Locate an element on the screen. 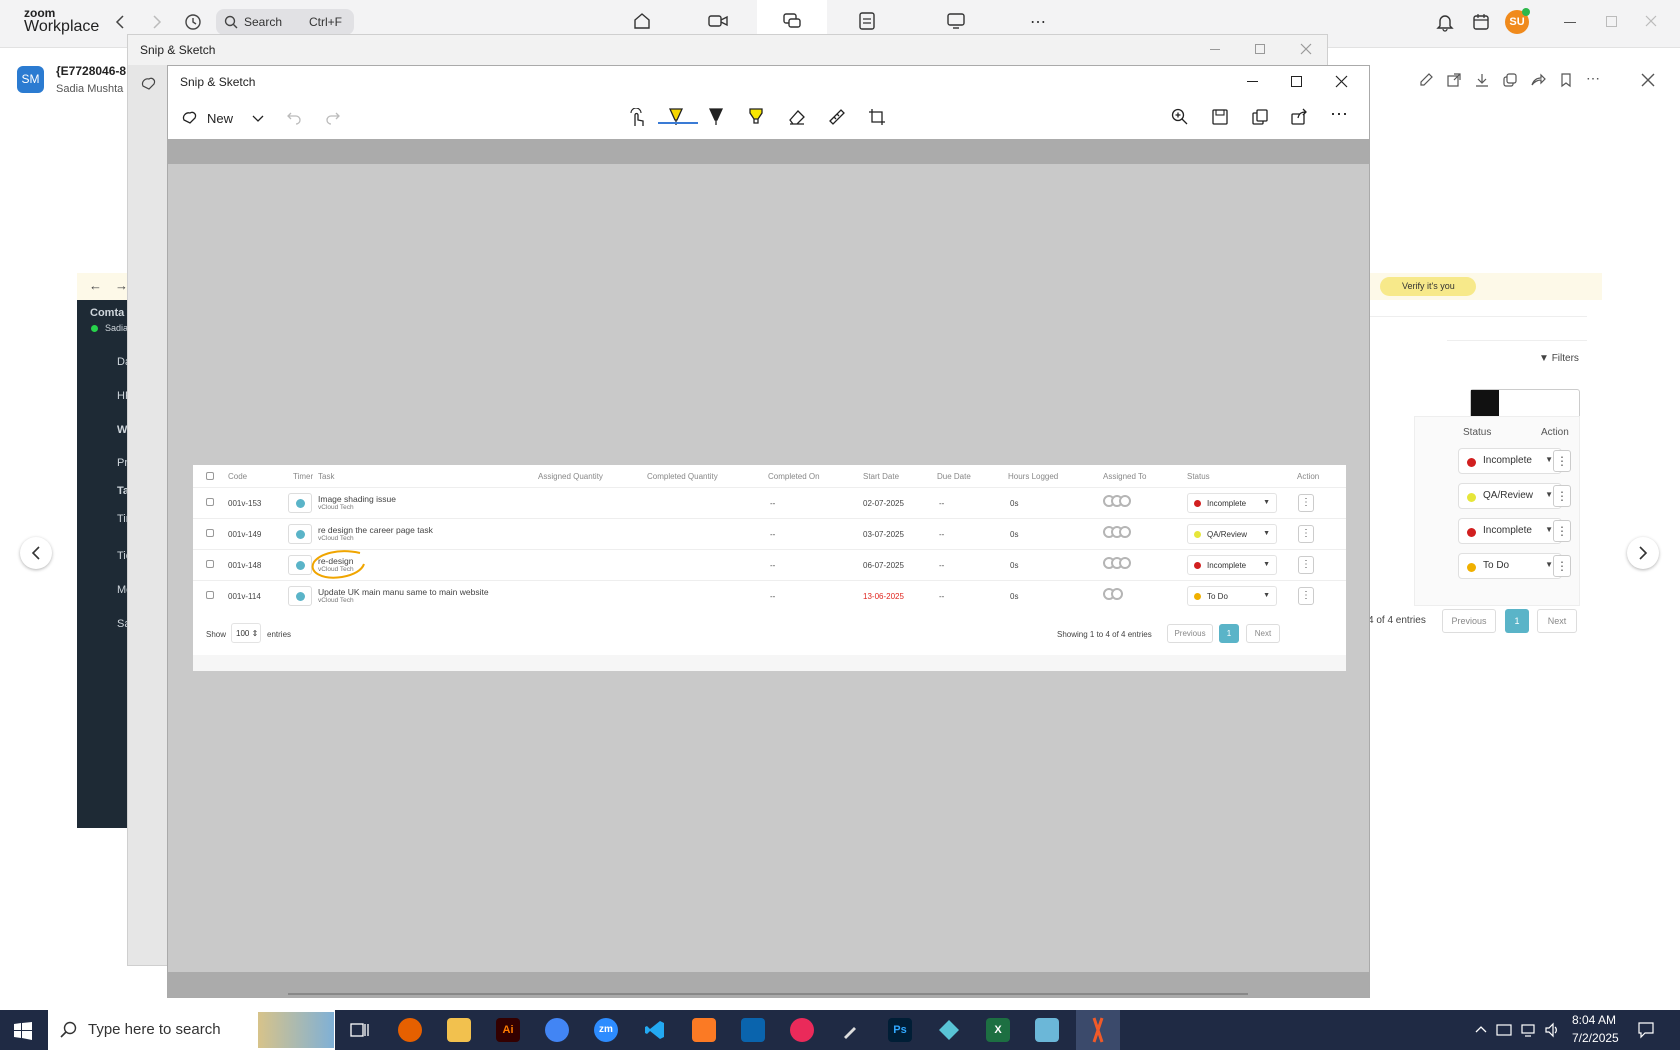  crop-icon is located at coordinates (877, 117).